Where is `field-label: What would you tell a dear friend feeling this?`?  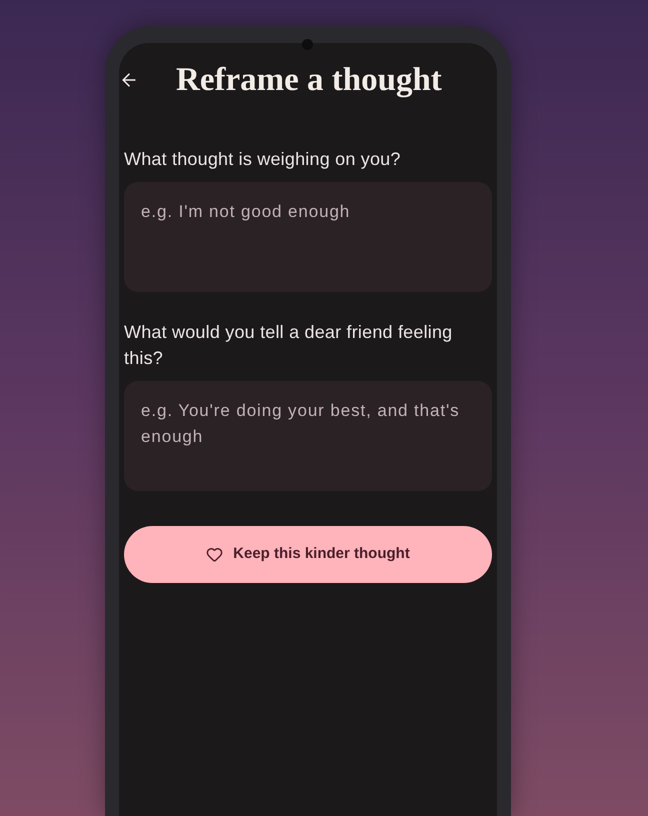 field-label: What would you tell a dear friend feeling this? is located at coordinates (289, 345).